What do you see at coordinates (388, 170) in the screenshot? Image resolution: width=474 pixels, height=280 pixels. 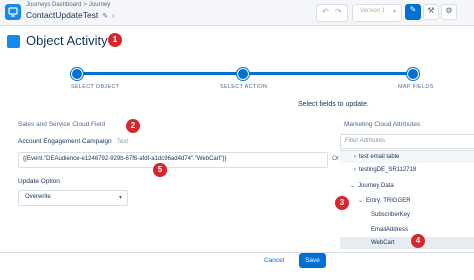 I see `tree-item-label: testingDE_SR112718` at bounding box center [388, 170].